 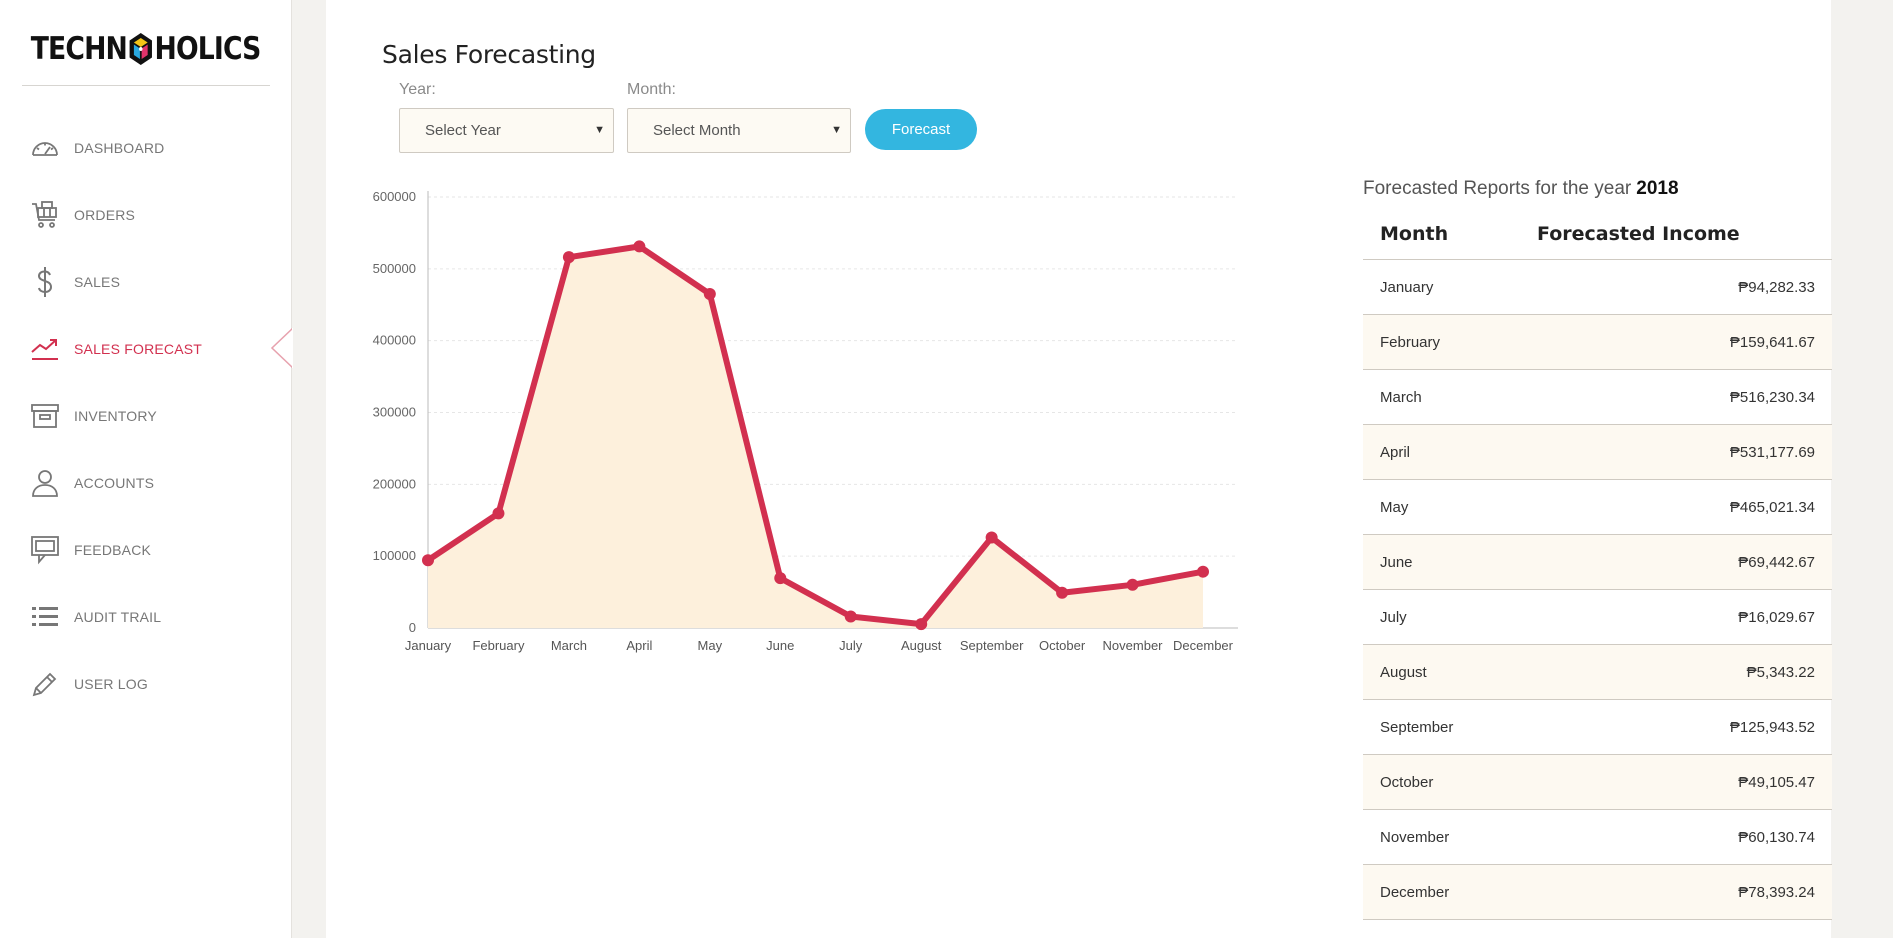 What do you see at coordinates (45, 684) in the screenshot?
I see `pencil-icon` at bounding box center [45, 684].